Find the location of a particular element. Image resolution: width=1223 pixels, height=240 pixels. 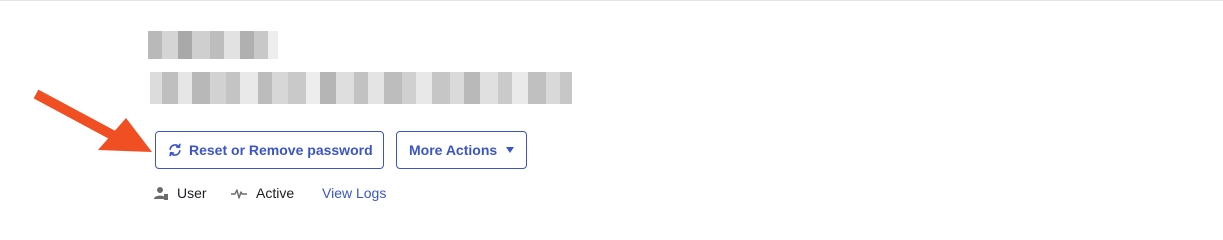

user-role: User is located at coordinates (180, 193).